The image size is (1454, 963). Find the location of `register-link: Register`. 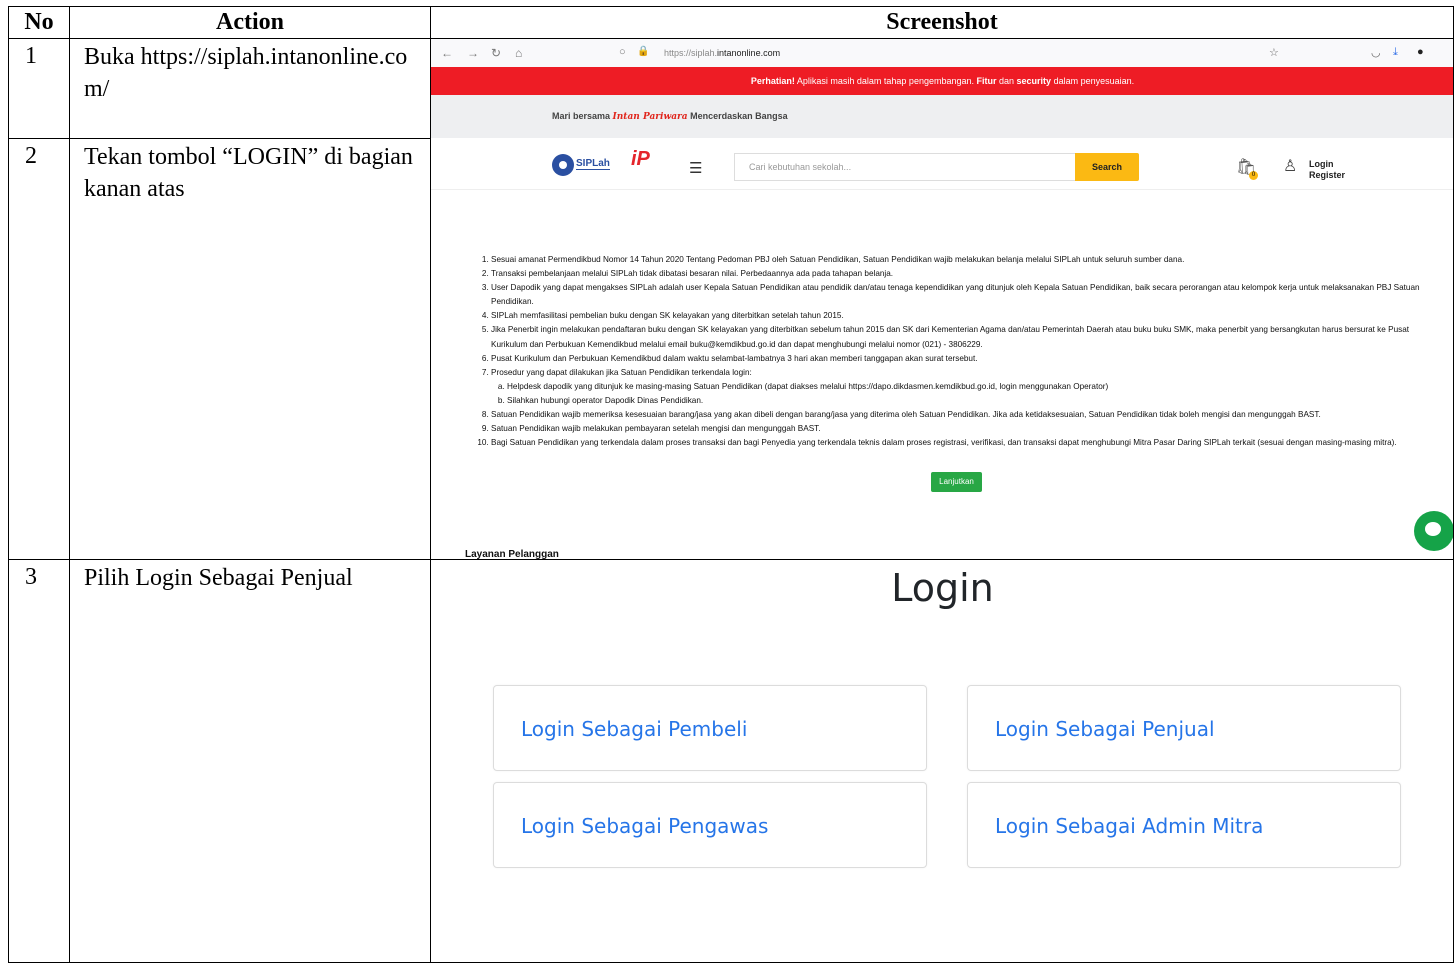

register-link: Register is located at coordinates (1327, 175).